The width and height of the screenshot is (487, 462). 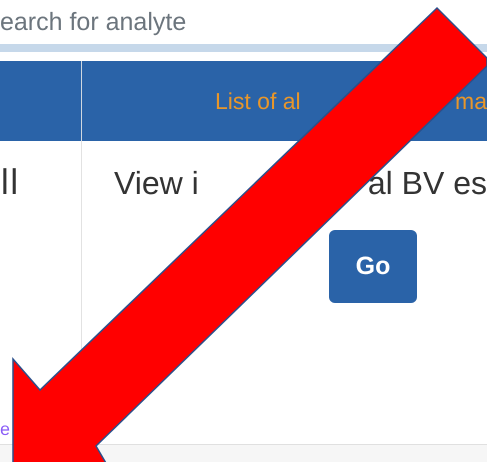 What do you see at coordinates (427, 183) in the screenshot?
I see `cell-text: al BV es` at bounding box center [427, 183].